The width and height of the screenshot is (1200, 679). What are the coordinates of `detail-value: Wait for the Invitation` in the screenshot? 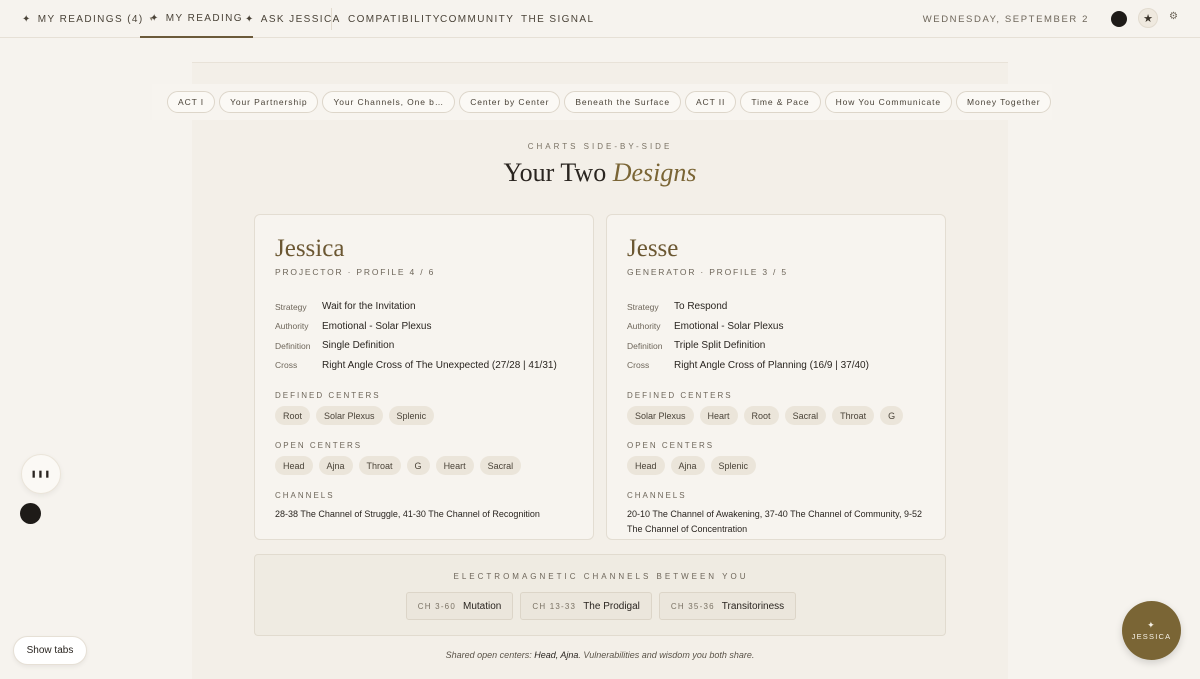 It's located at (369, 307).